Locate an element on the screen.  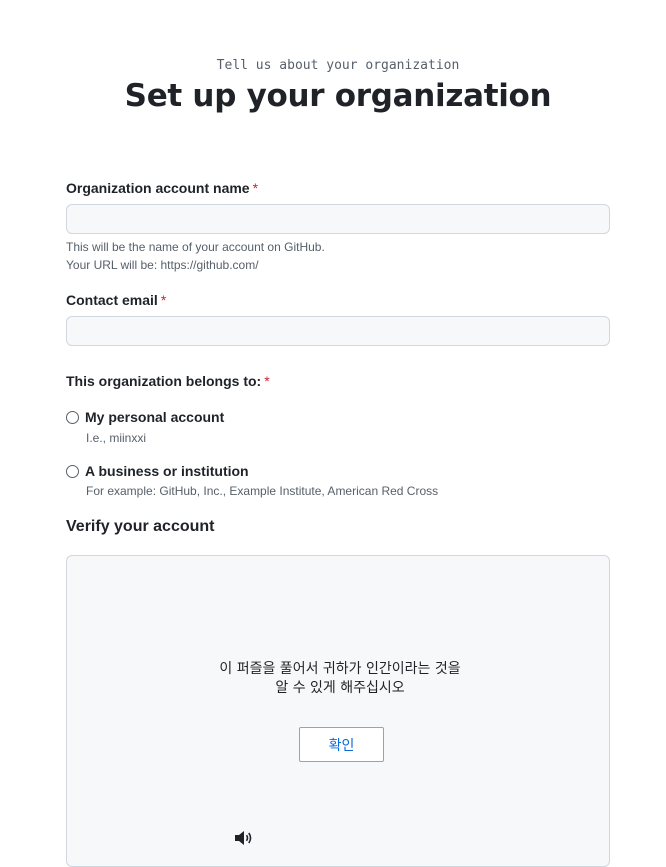
speaker-icon is located at coordinates (244, 838).